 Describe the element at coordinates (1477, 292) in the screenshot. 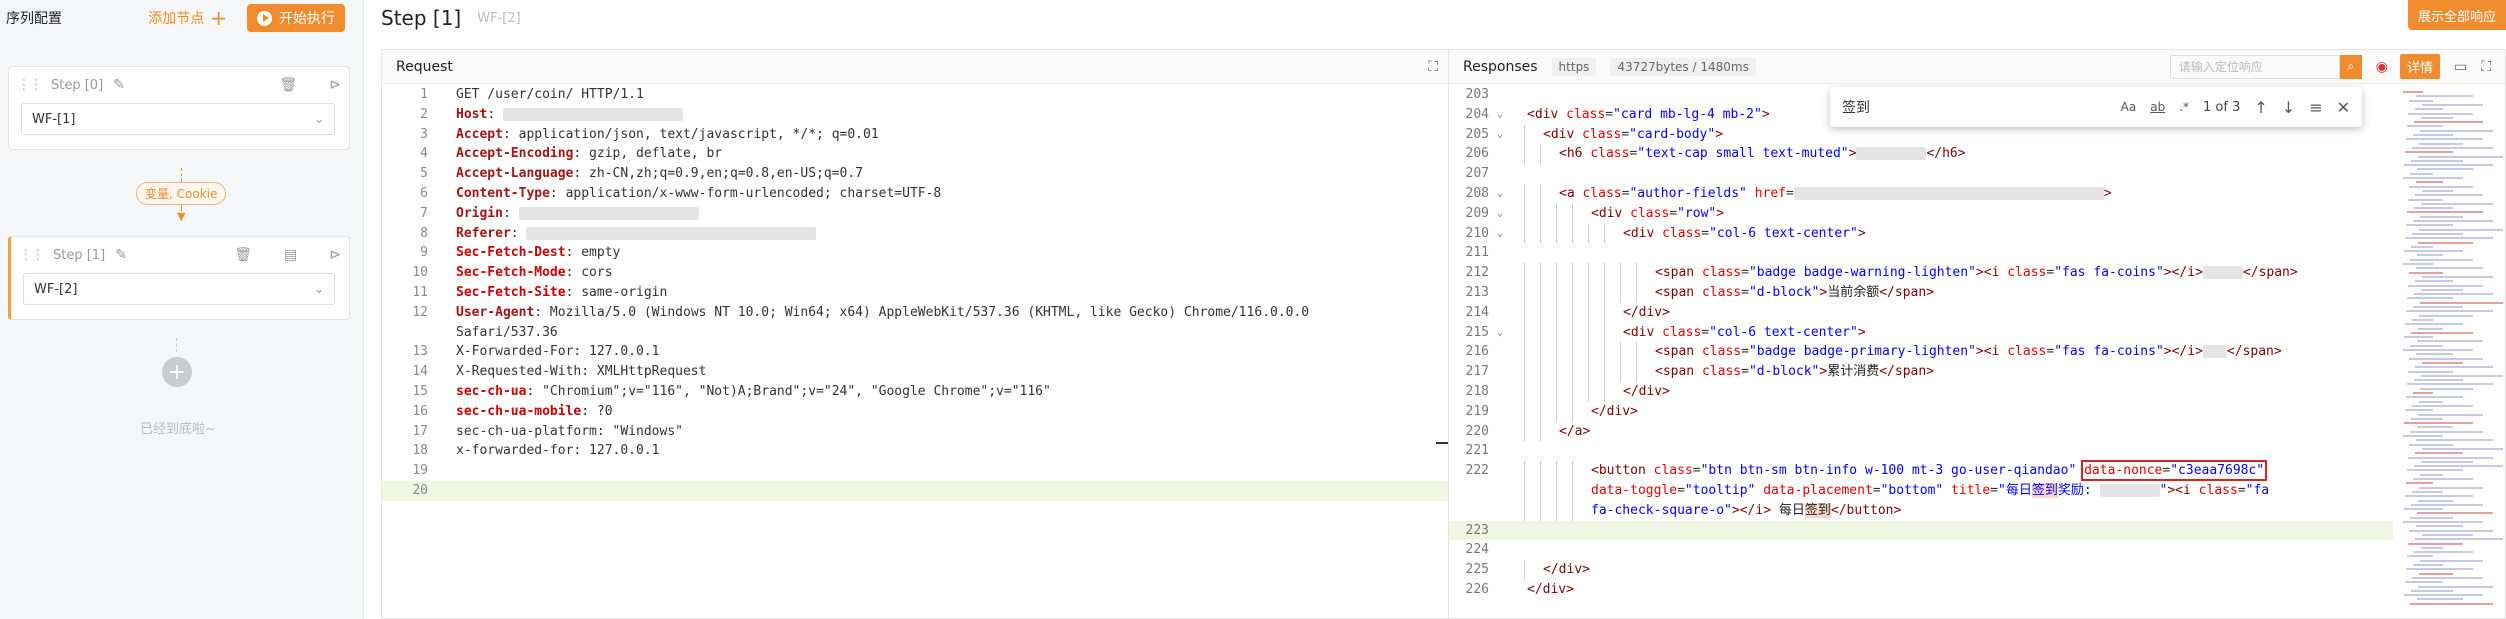

I see `line-number: 213` at that location.